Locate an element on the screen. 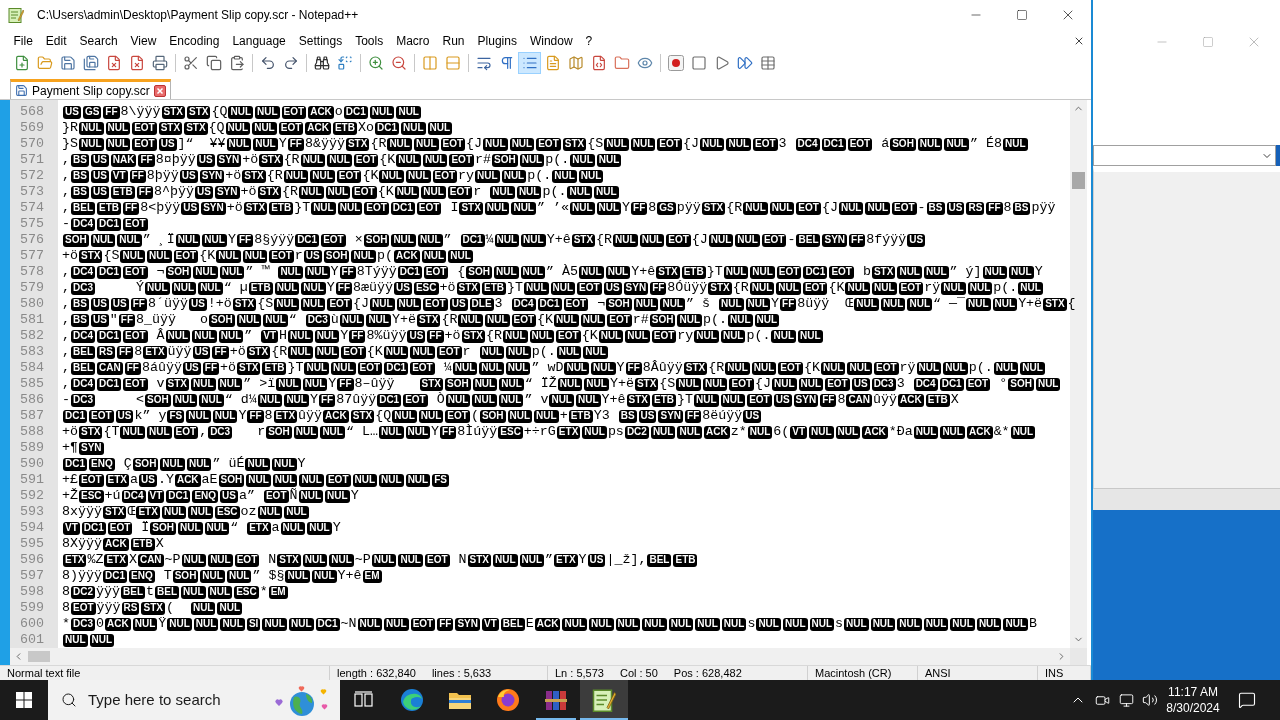 Image resolution: width=1280 pixels, height=720 pixels. line-number: 575 is located at coordinates (32, 224).